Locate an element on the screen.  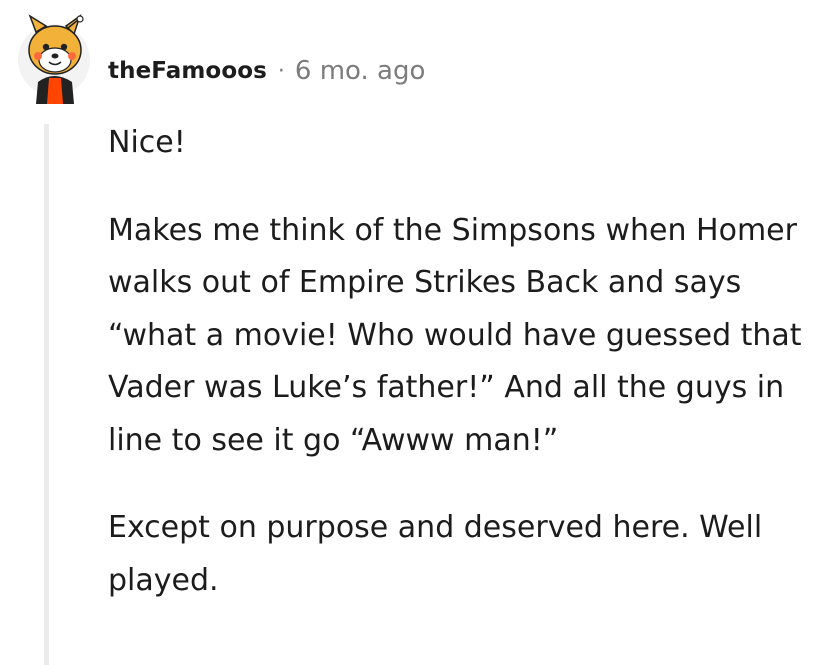
comment-timestamp: 6 mo. ago is located at coordinates (360, 71).